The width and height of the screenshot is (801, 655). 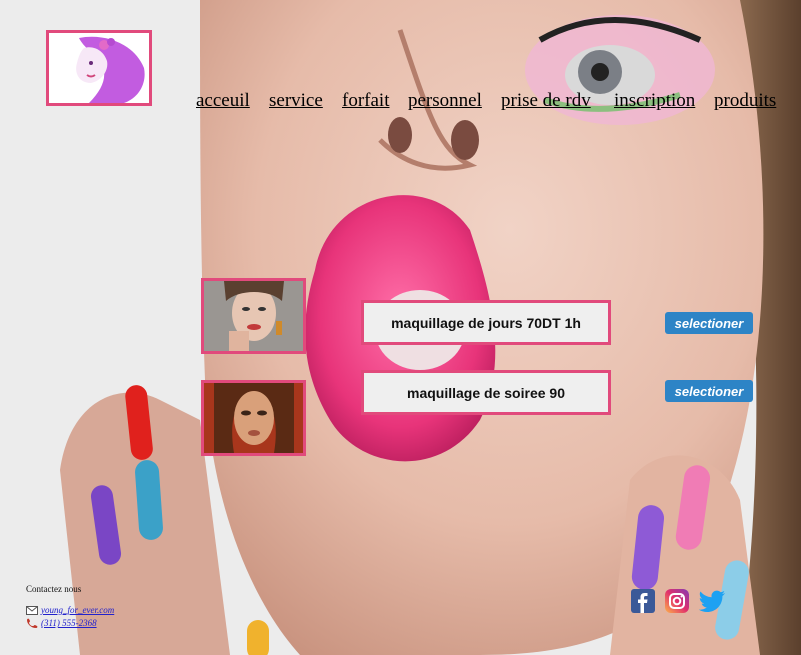 I want to click on offer-thumbnail-day-makeup, so click(x=253, y=316).